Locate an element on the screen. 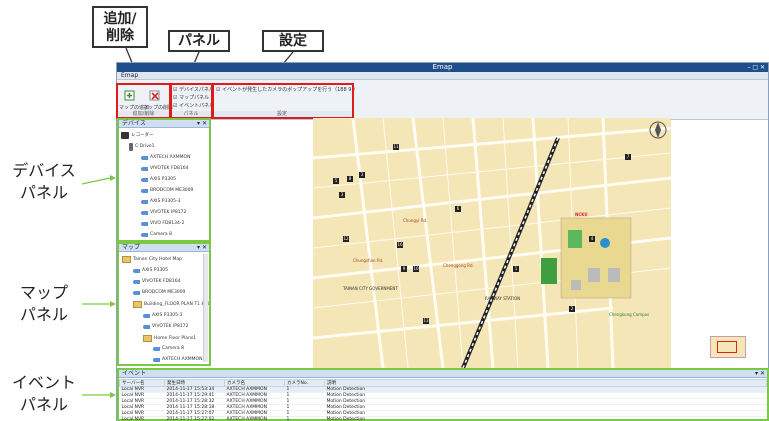 Image resolution: width=769 pixels, height=421 pixels. col-description: 説明 is located at coordinates (545, 383).